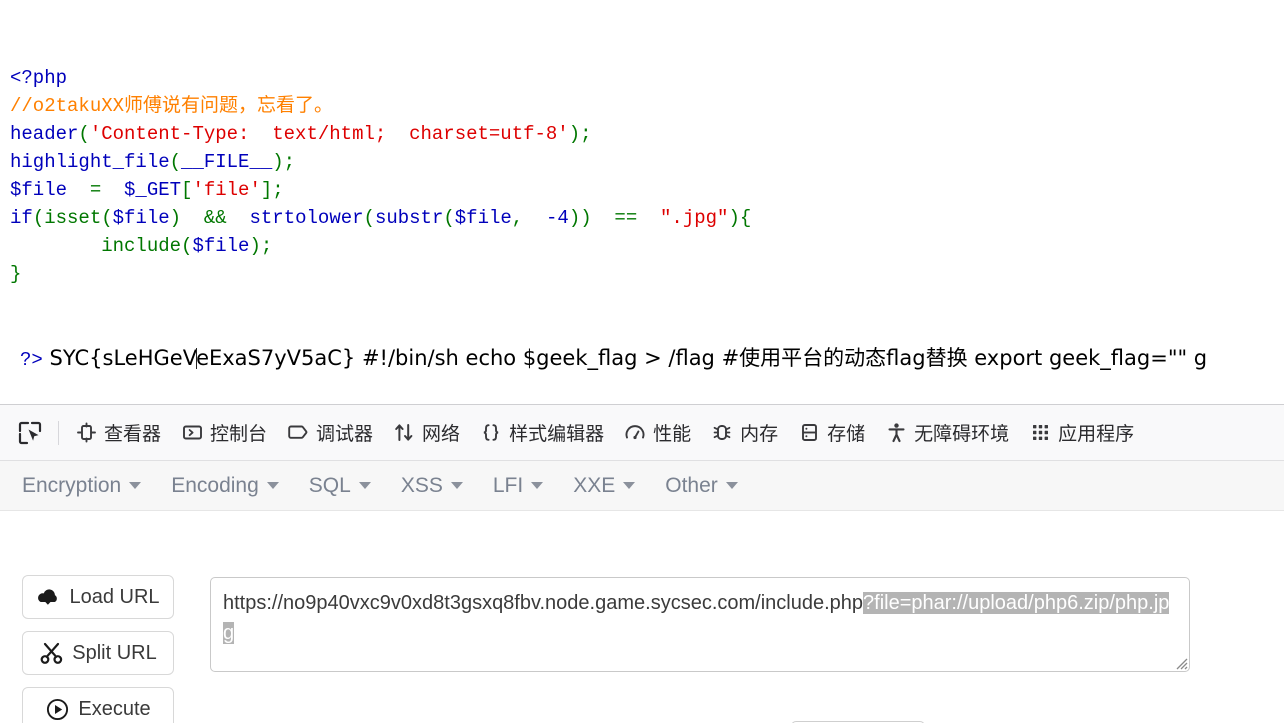 The image size is (1284, 723). I want to click on devtools-tab-accessibility: 无障碍环境, so click(947, 433).